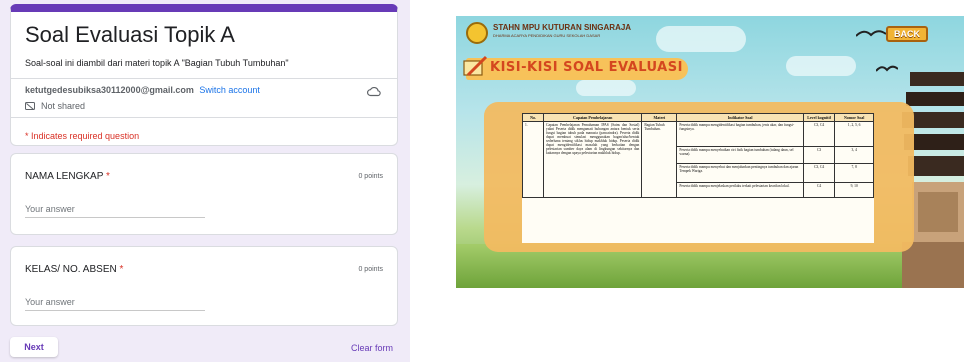  Describe the element at coordinates (659, 117) in the screenshot. I see `column-header: Materi` at that location.